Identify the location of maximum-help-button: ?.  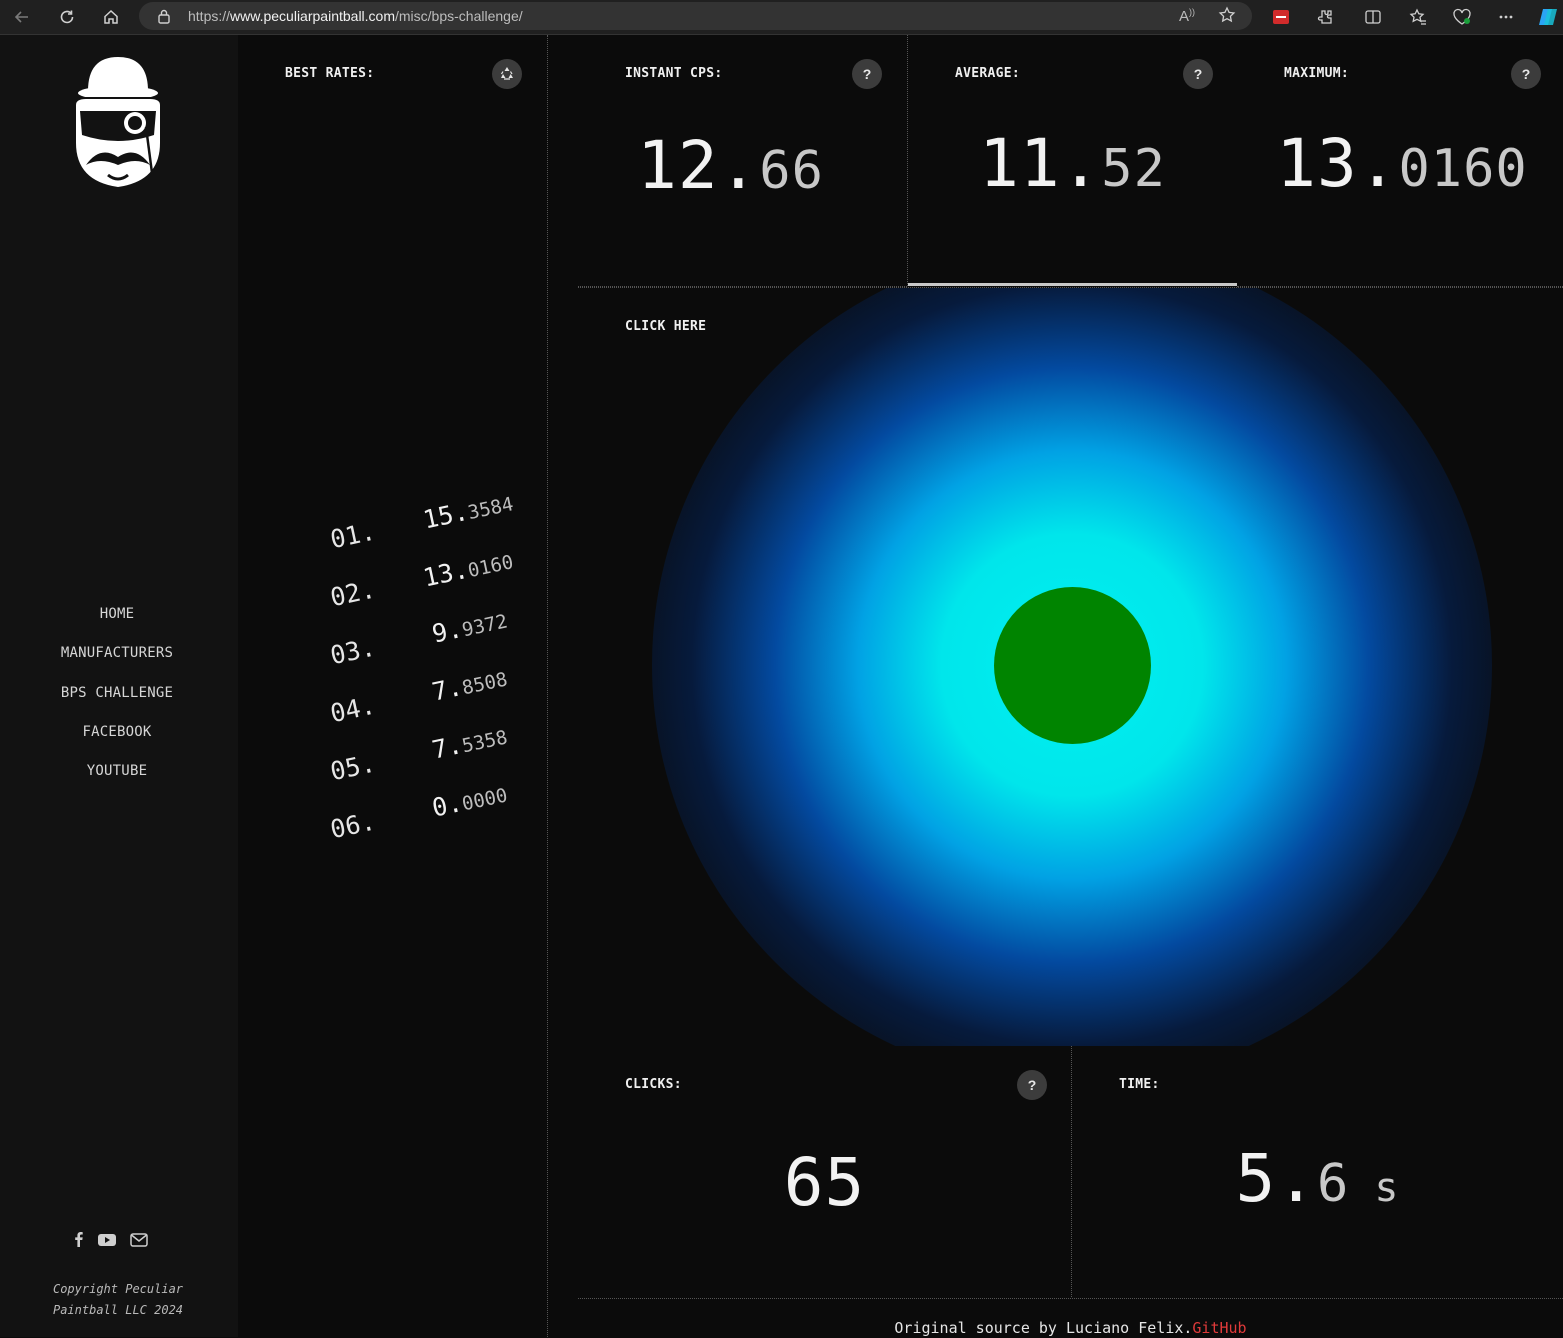
(1526, 74).